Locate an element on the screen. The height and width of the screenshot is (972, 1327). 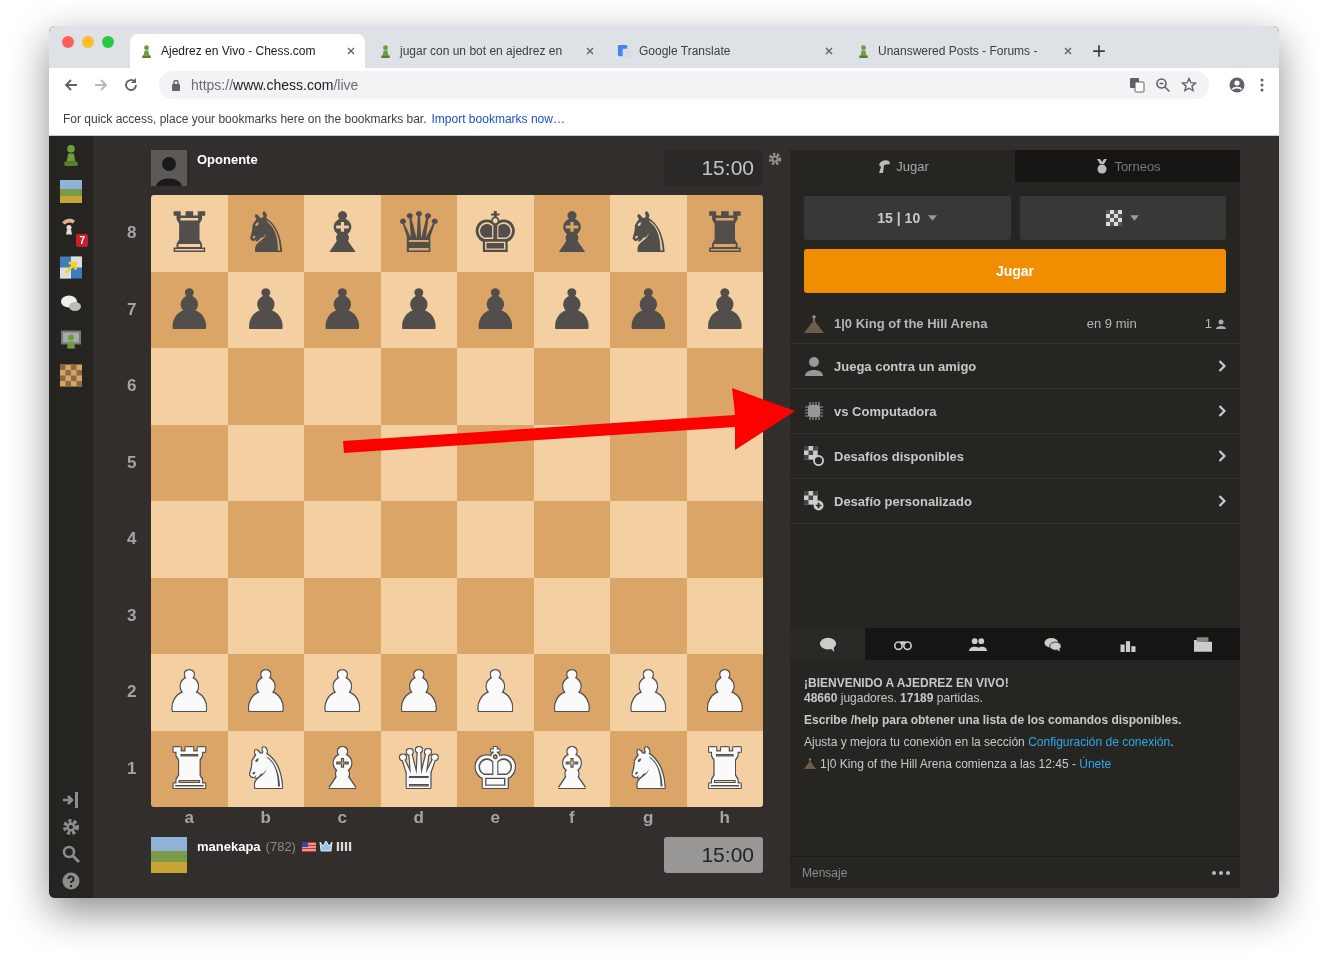
new-tab-icon is located at coordinates (1099, 51).